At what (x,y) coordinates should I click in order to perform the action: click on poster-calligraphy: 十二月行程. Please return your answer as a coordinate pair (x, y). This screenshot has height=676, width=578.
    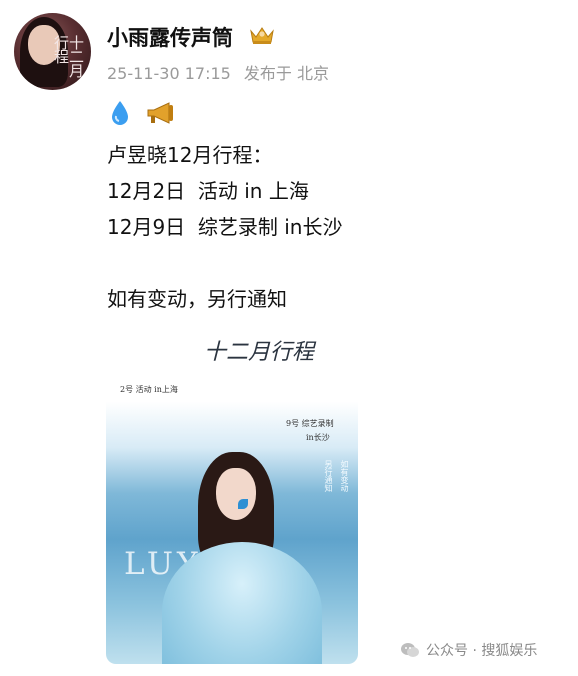
    Looking at the image, I should click on (259, 352).